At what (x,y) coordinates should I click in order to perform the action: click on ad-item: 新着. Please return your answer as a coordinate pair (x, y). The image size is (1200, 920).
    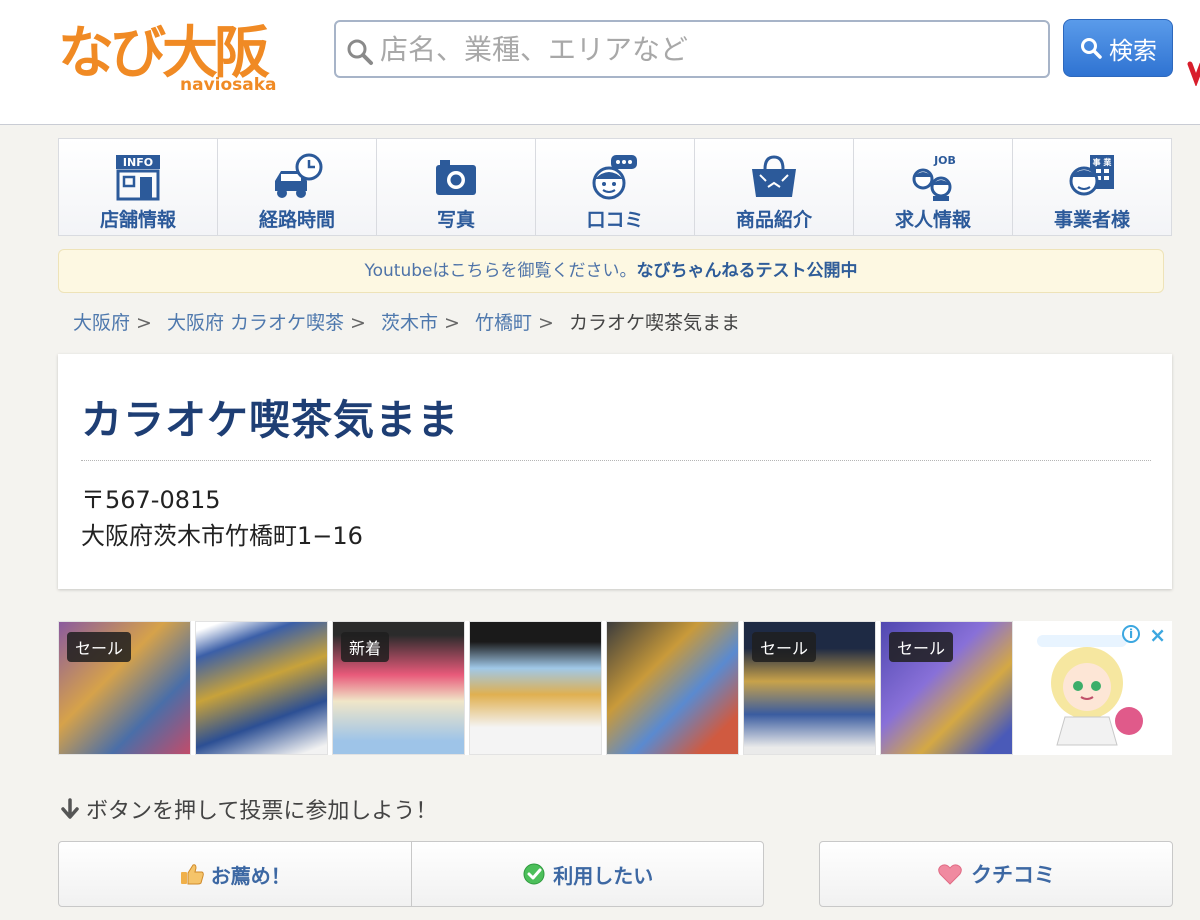
    Looking at the image, I should click on (398, 688).